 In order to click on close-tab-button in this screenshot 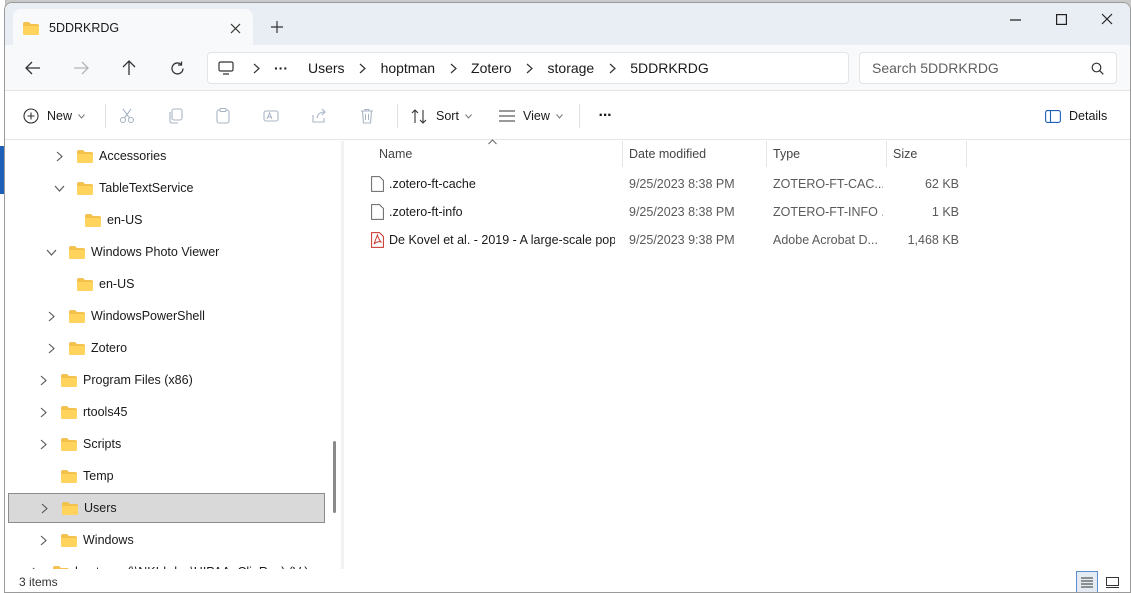, I will do `click(235, 28)`.